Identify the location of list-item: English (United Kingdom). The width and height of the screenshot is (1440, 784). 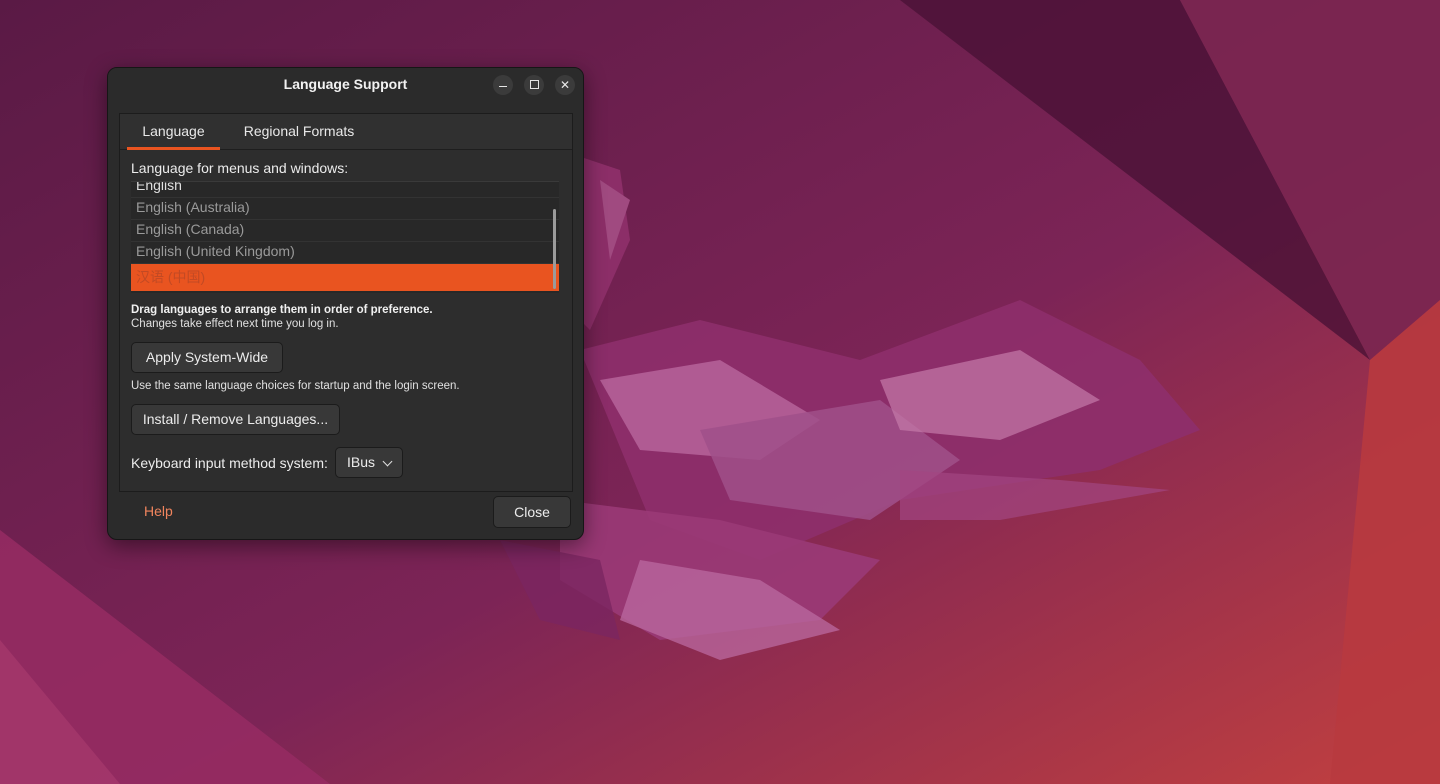
(345, 252).